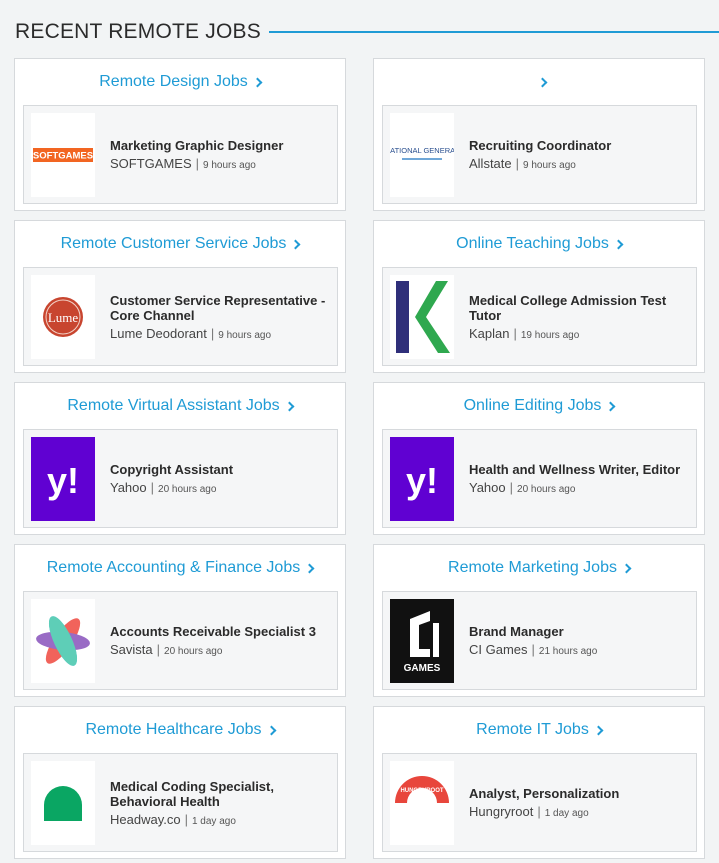 The image size is (719, 863). I want to click on job-meta: Yahoo | 20 hours ago, so click(171, 487).